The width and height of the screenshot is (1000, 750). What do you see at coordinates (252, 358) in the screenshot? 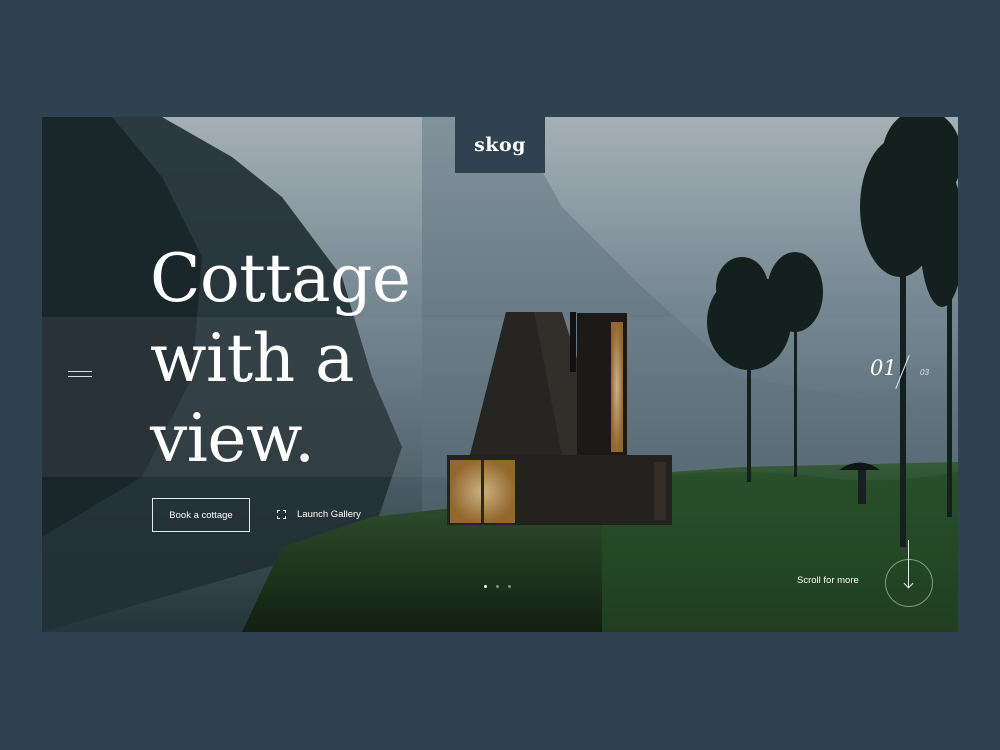
I see `headline-line-2: with a` at bounding box center [252, 358].